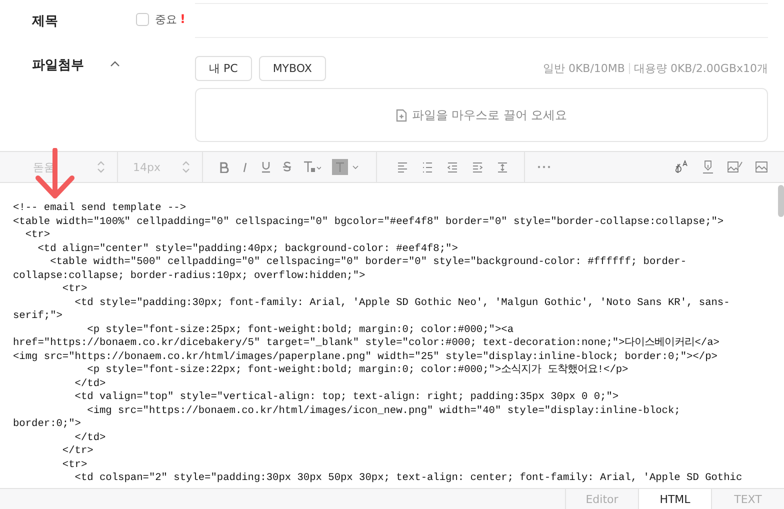 The width and height of the screenshot is (784, 509). What do you see at coordinates (183, 19) in the screenshot?
I see `important-mark: !` at bounding box center [183, 19].